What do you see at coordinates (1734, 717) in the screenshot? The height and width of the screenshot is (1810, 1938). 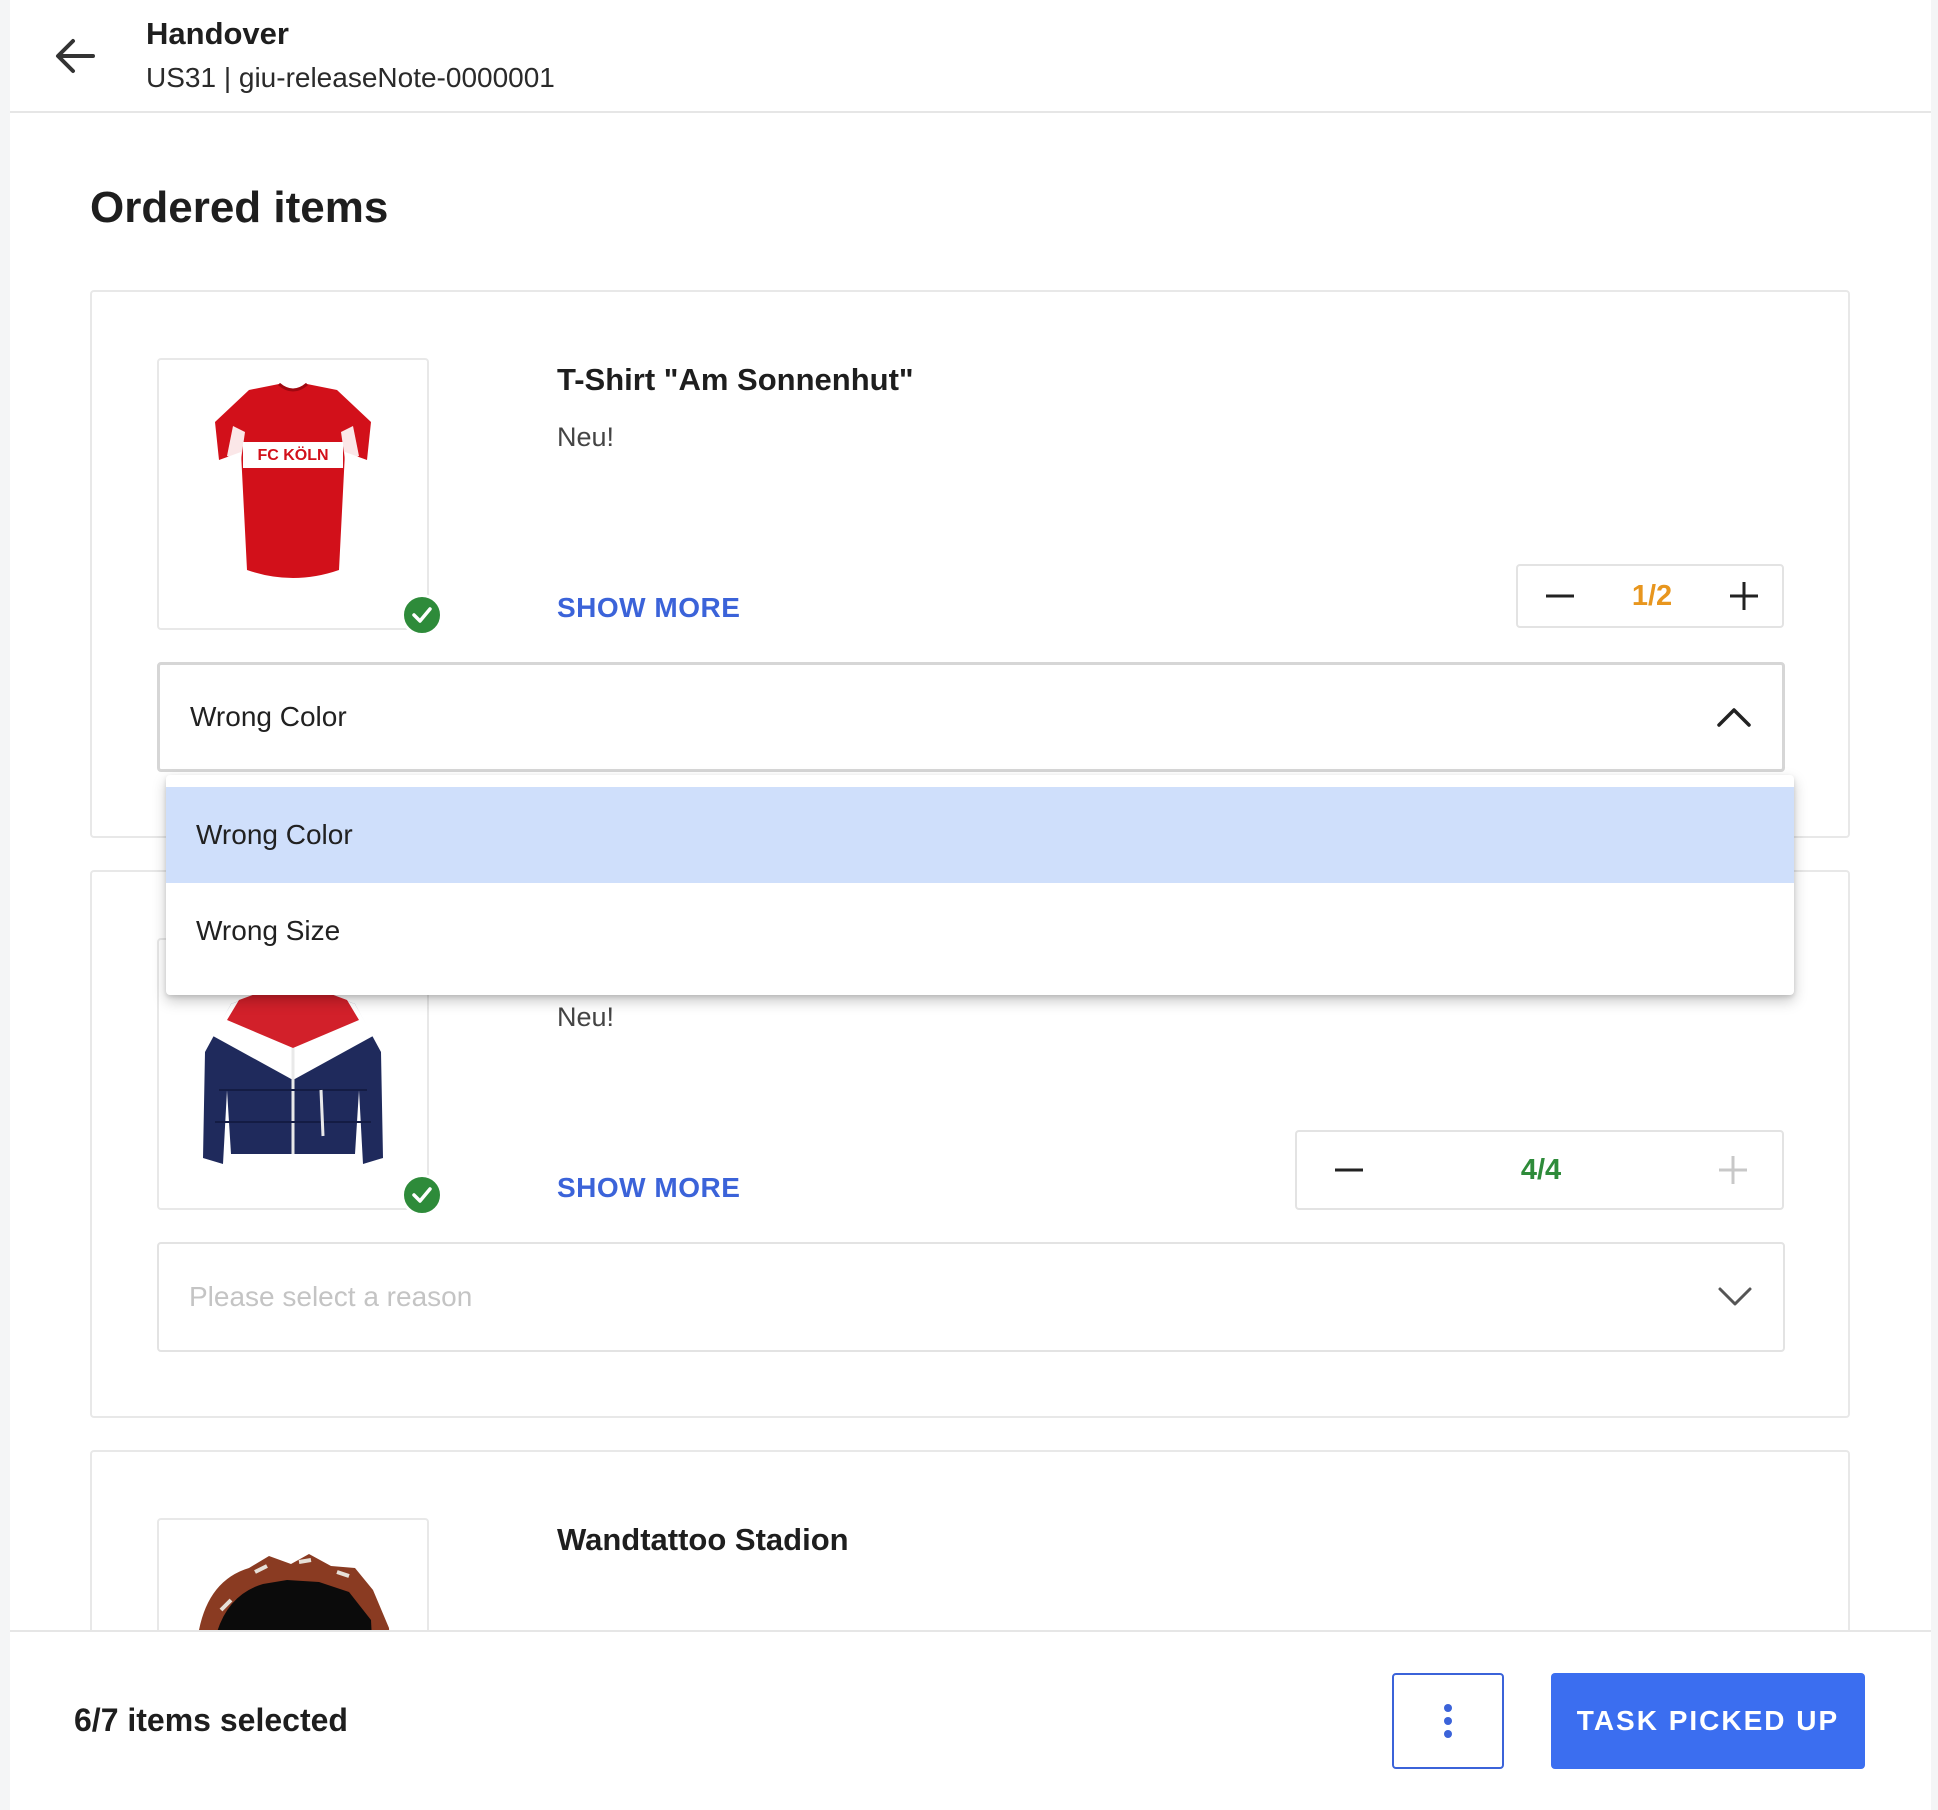 I see `chevron-up-icon` at bounding box center [1734, 717].